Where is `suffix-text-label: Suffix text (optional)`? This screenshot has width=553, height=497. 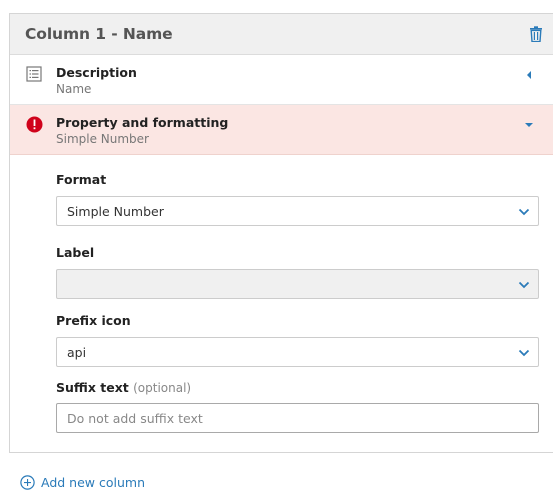
suffix-text-label: Suffix text (optional) is located at coordinates (297, 387).